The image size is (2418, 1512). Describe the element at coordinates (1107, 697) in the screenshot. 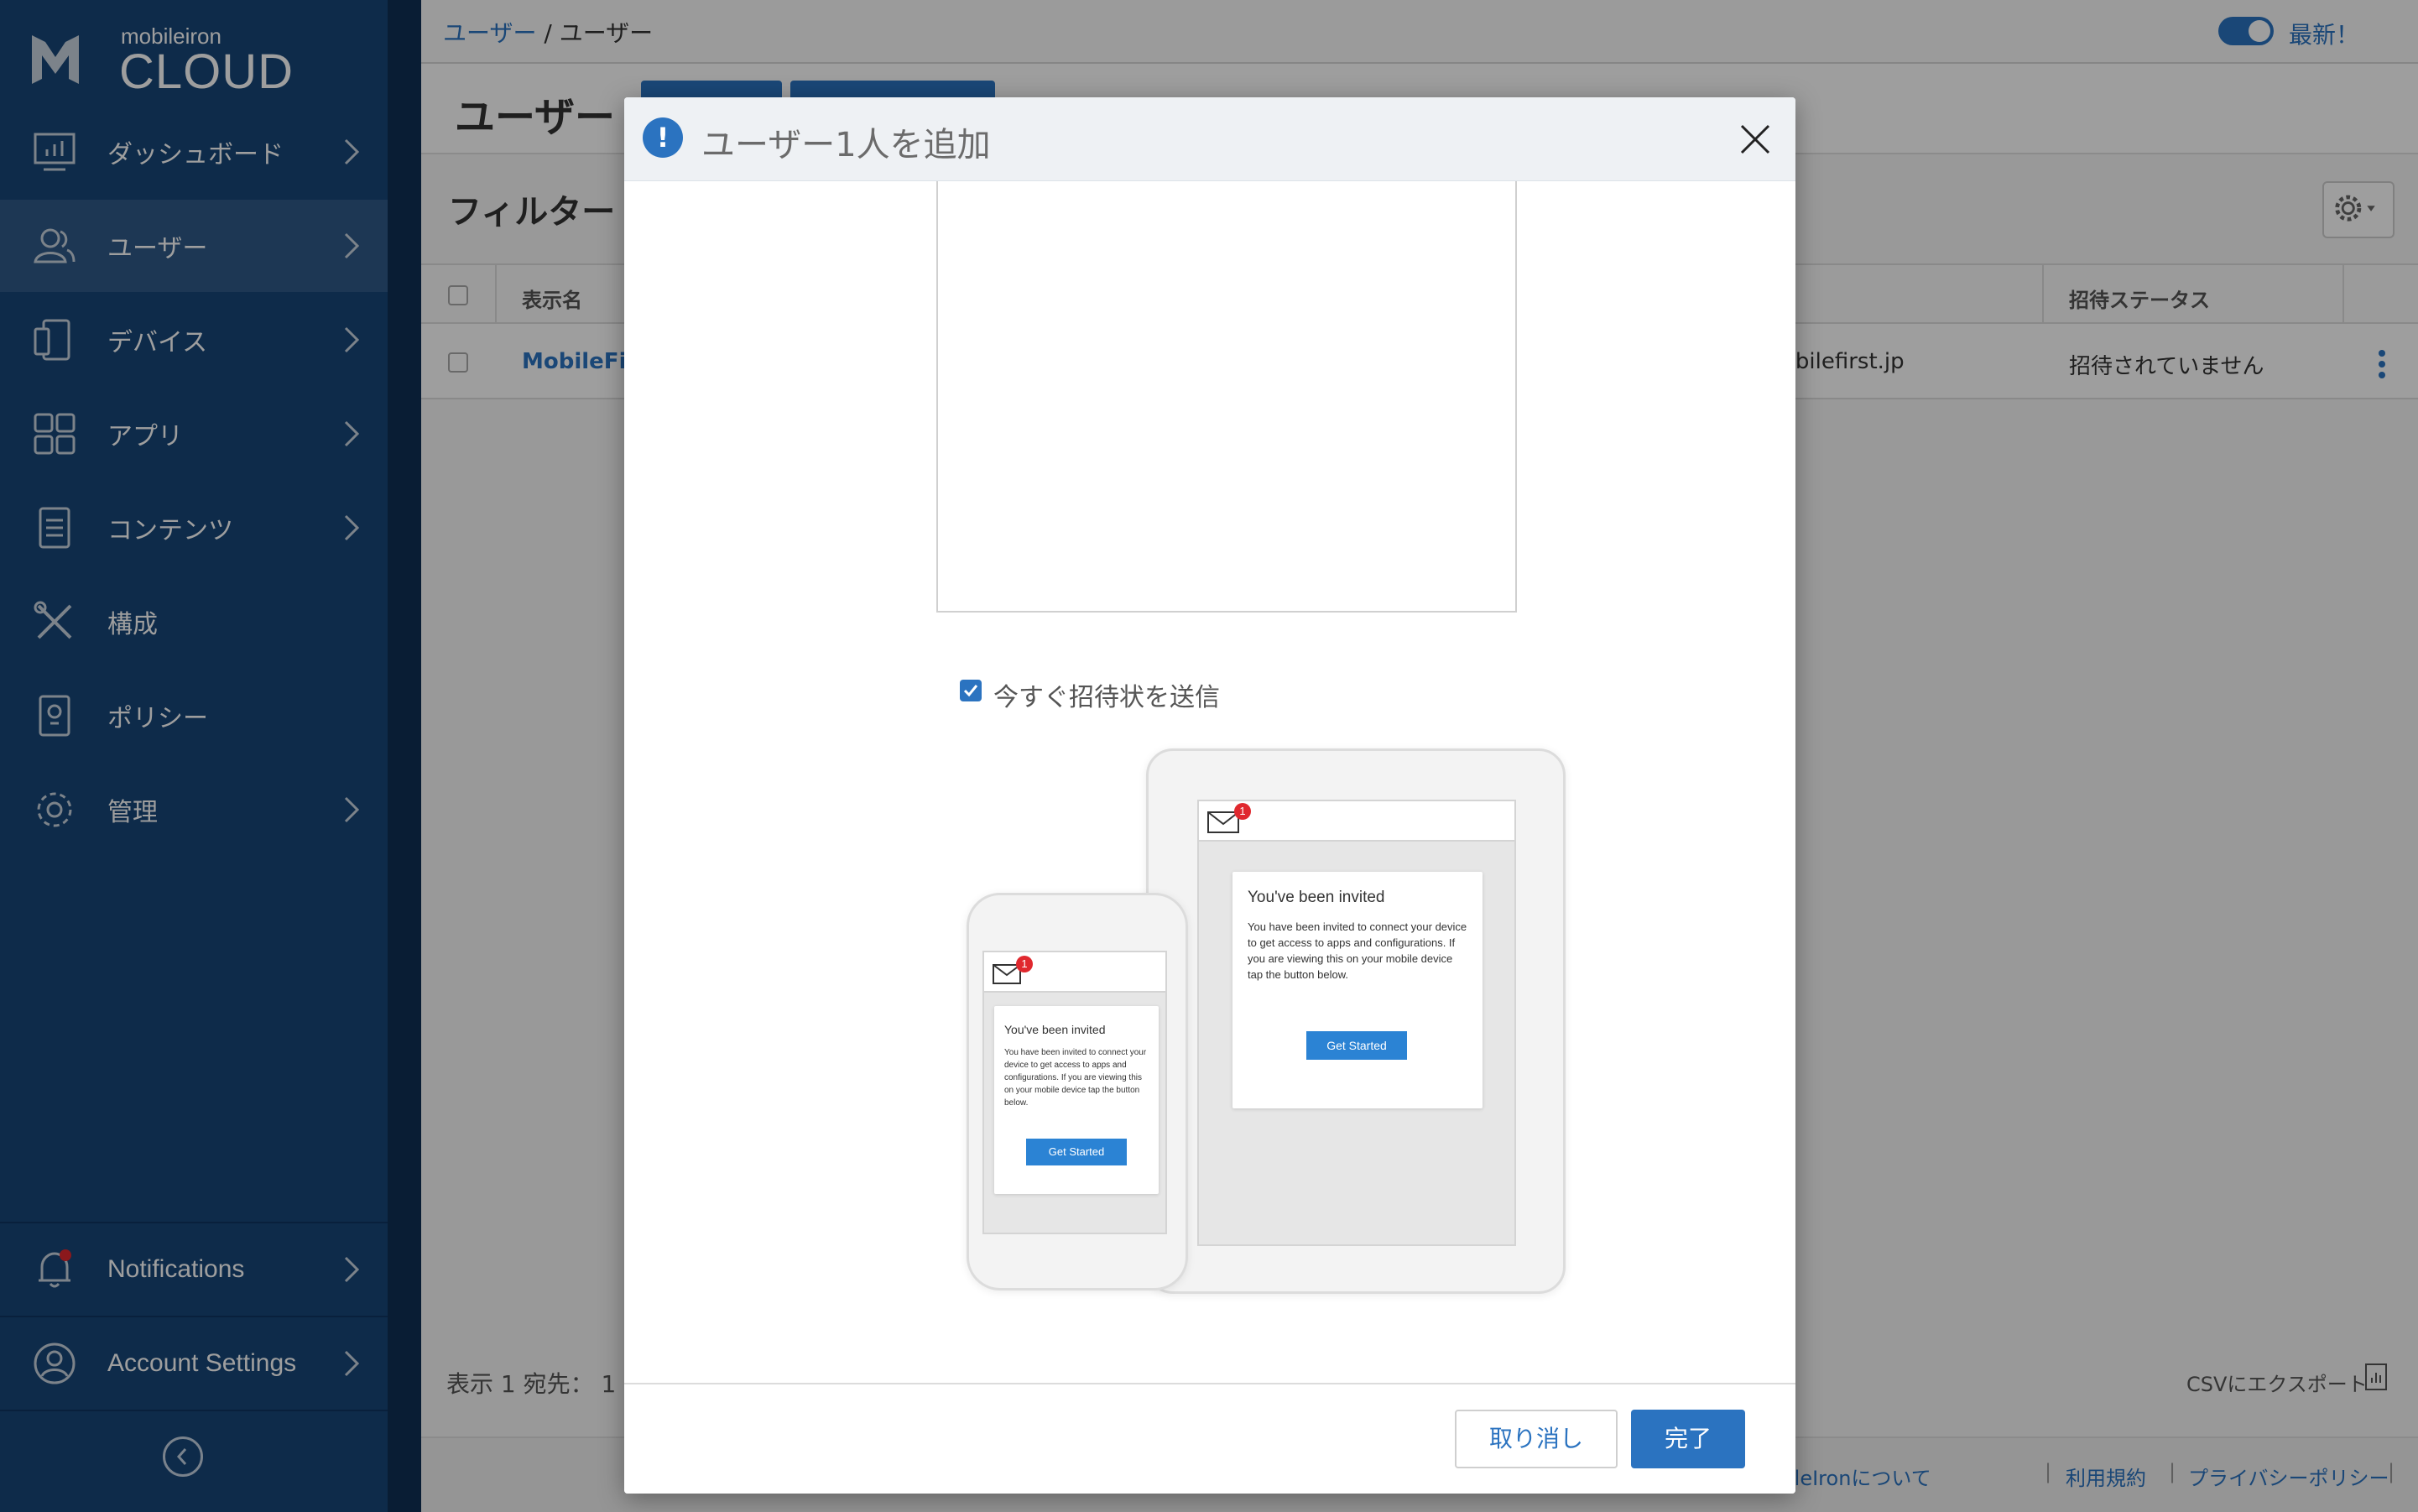

I see `send-invite-label: 今すぐ招待状を送信` at that location.